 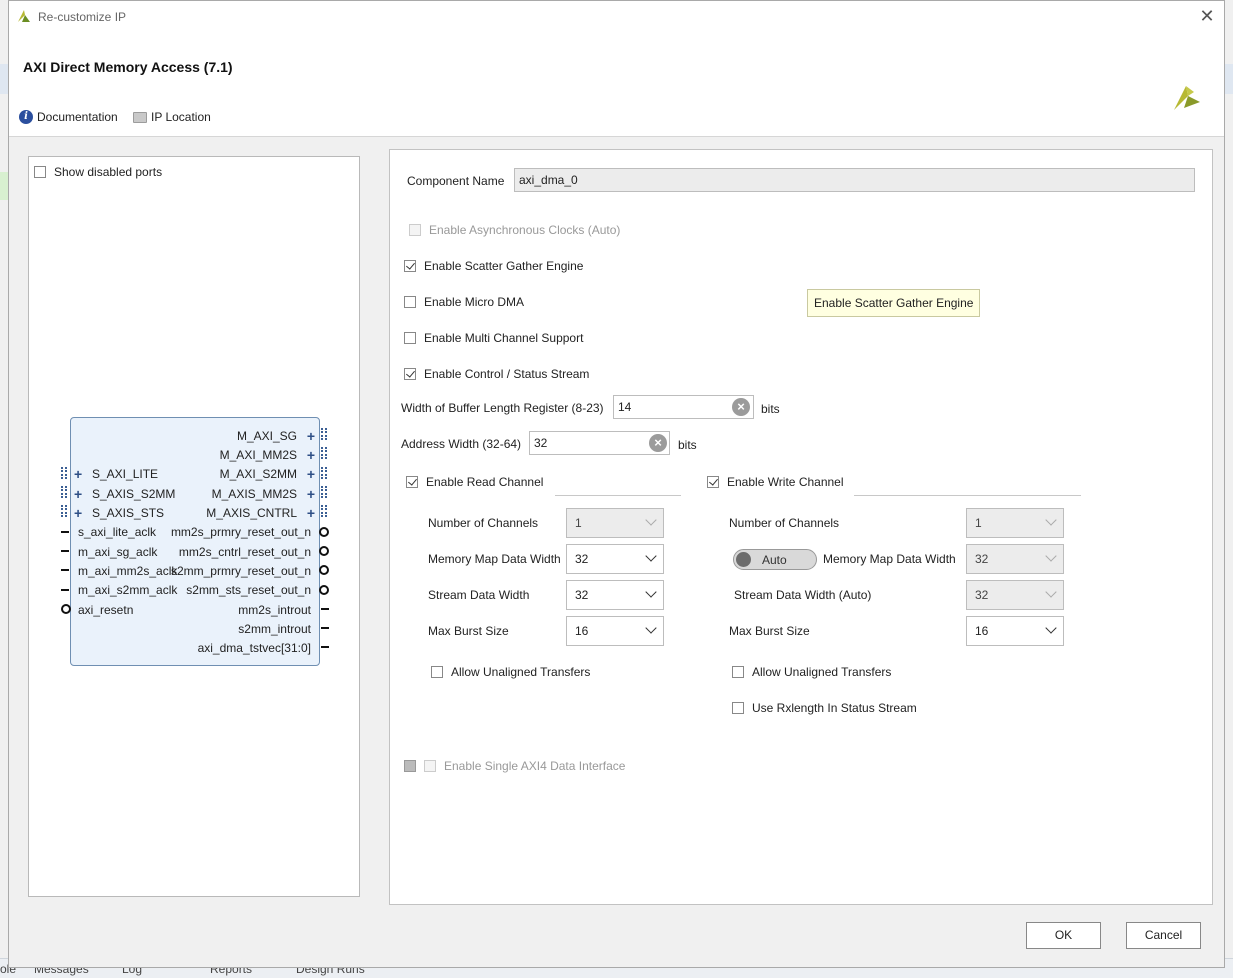 I want to click on write-num-channels-label: Number of Channels, so click(x=784, y=523).